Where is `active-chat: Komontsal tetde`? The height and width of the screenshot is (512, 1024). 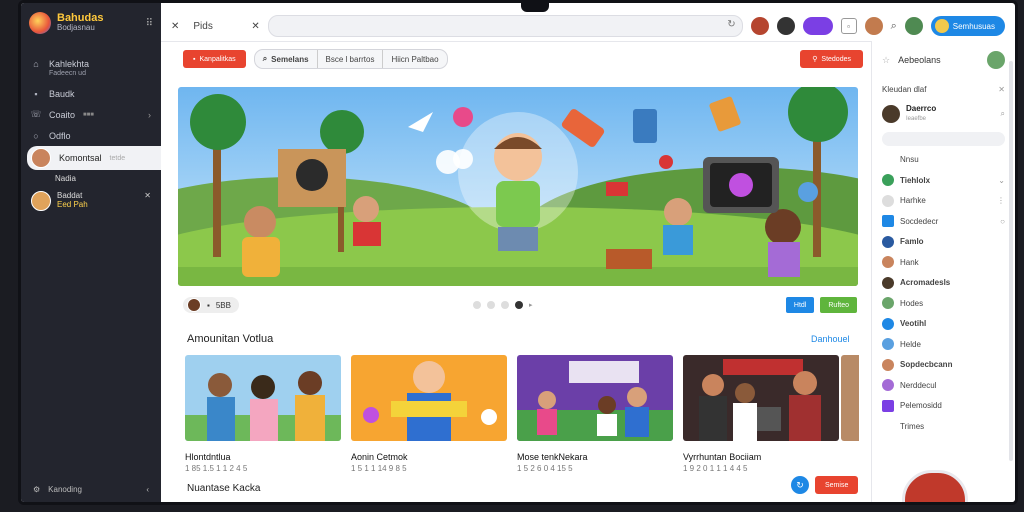 active-chat: Komontsal tetde is located at coordinates (94, 158).